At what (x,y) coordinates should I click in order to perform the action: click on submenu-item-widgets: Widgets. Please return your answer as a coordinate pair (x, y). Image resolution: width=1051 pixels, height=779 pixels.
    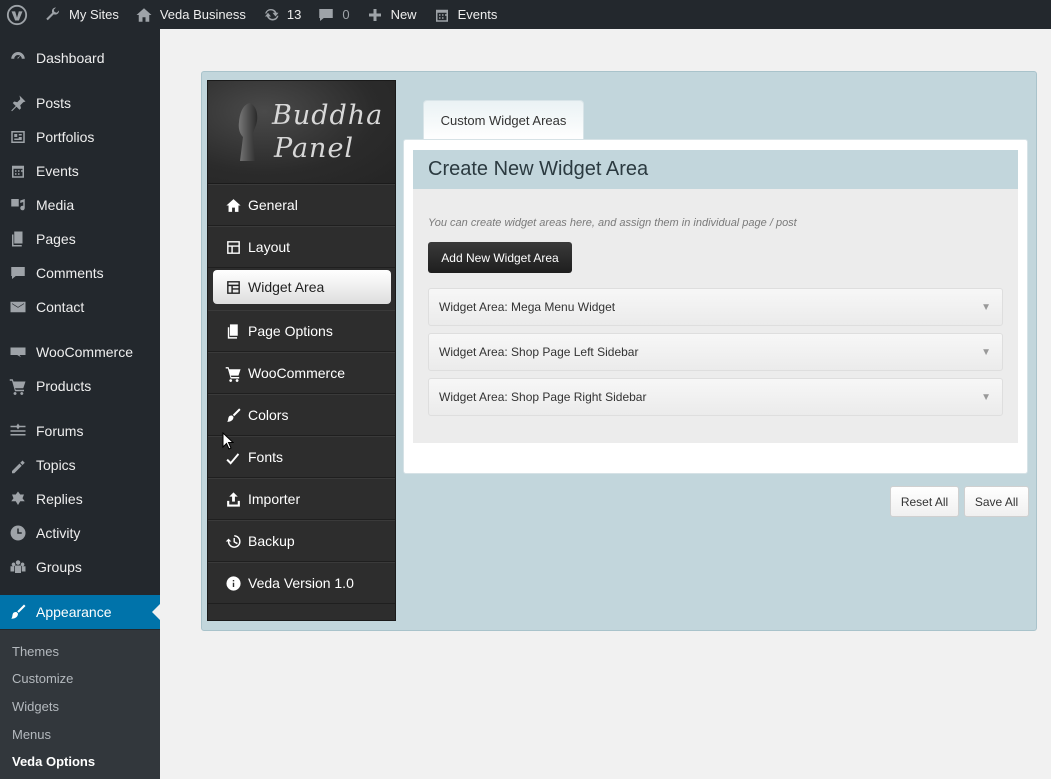
    Looking at the image, I should click on (35, 706).